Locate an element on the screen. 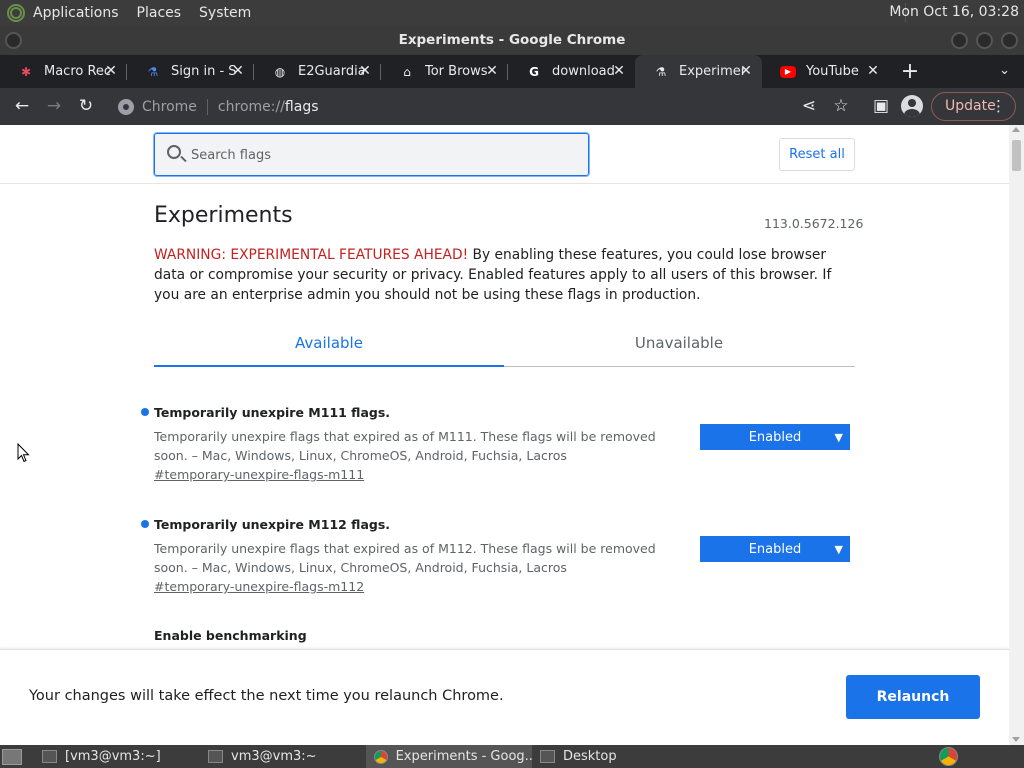 The image size is (1024, 768). flags-tabs: Available Unavailable is located at coordinates (504, 346).